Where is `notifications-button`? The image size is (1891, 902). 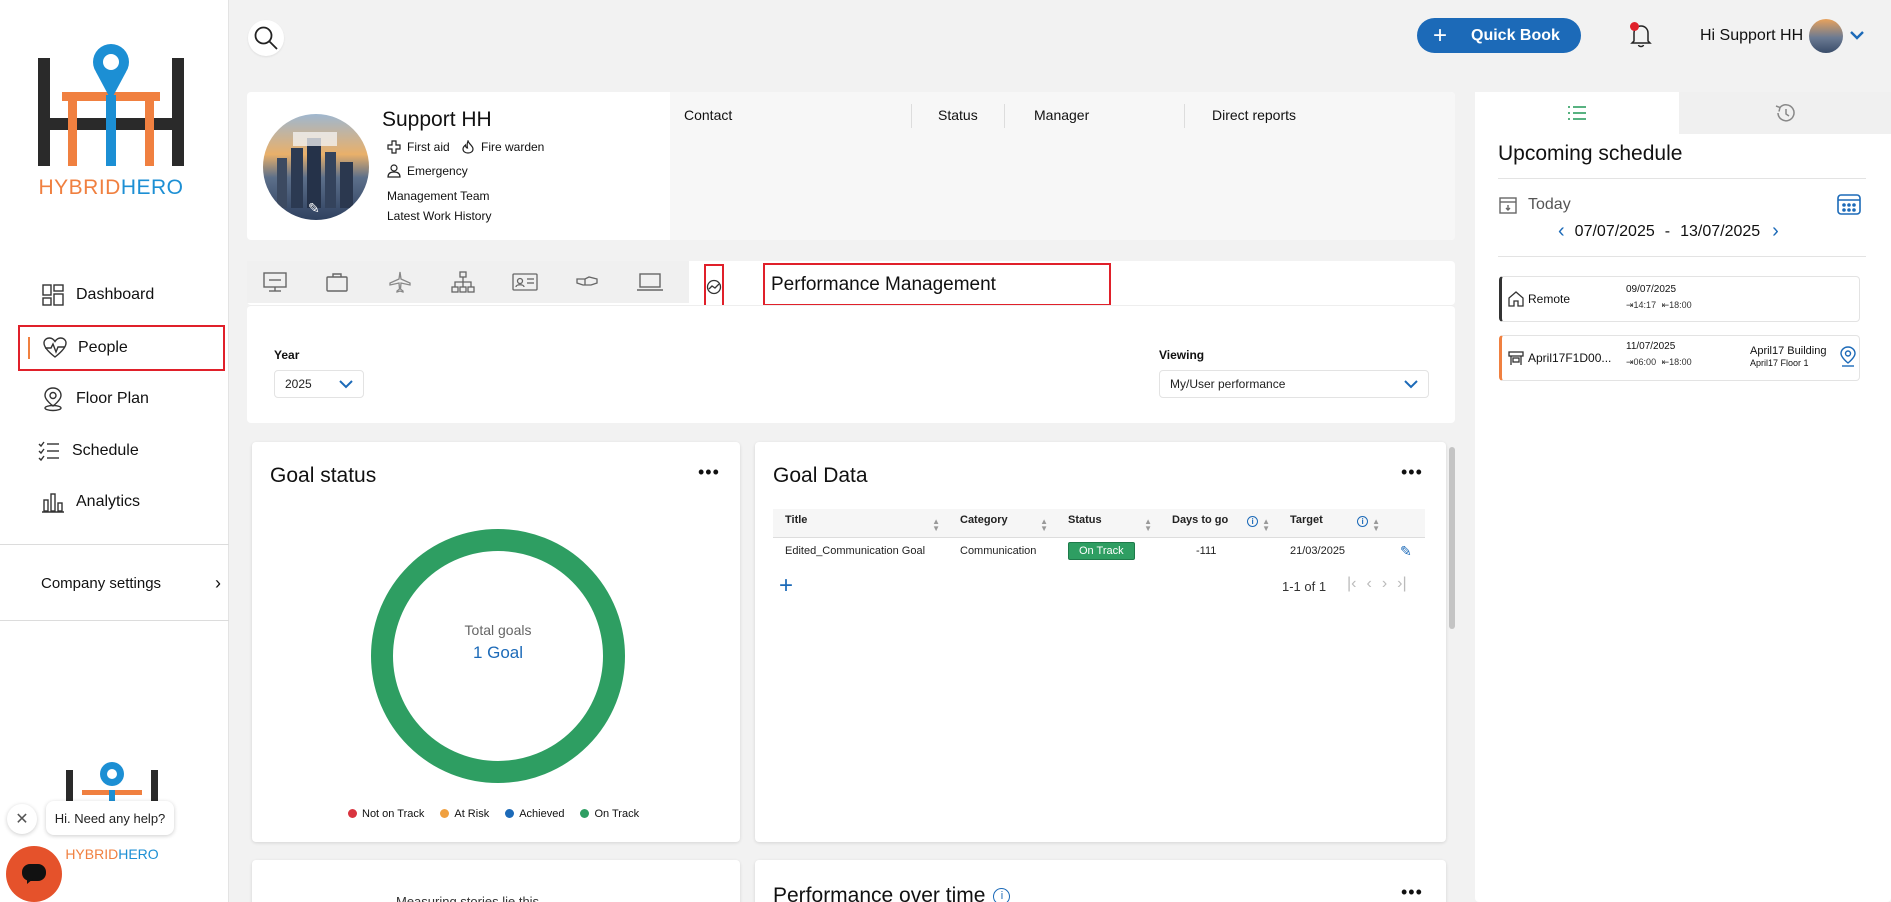 notifications-button is located at coordinates (1641, 35).